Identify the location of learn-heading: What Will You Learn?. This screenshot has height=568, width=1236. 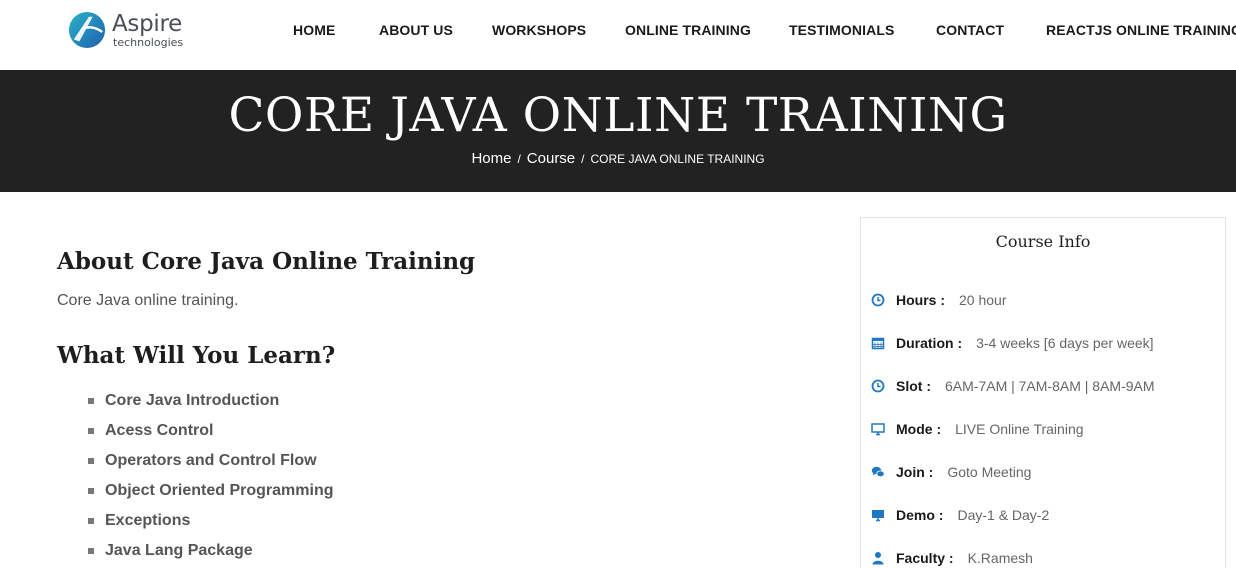
(196, 355).